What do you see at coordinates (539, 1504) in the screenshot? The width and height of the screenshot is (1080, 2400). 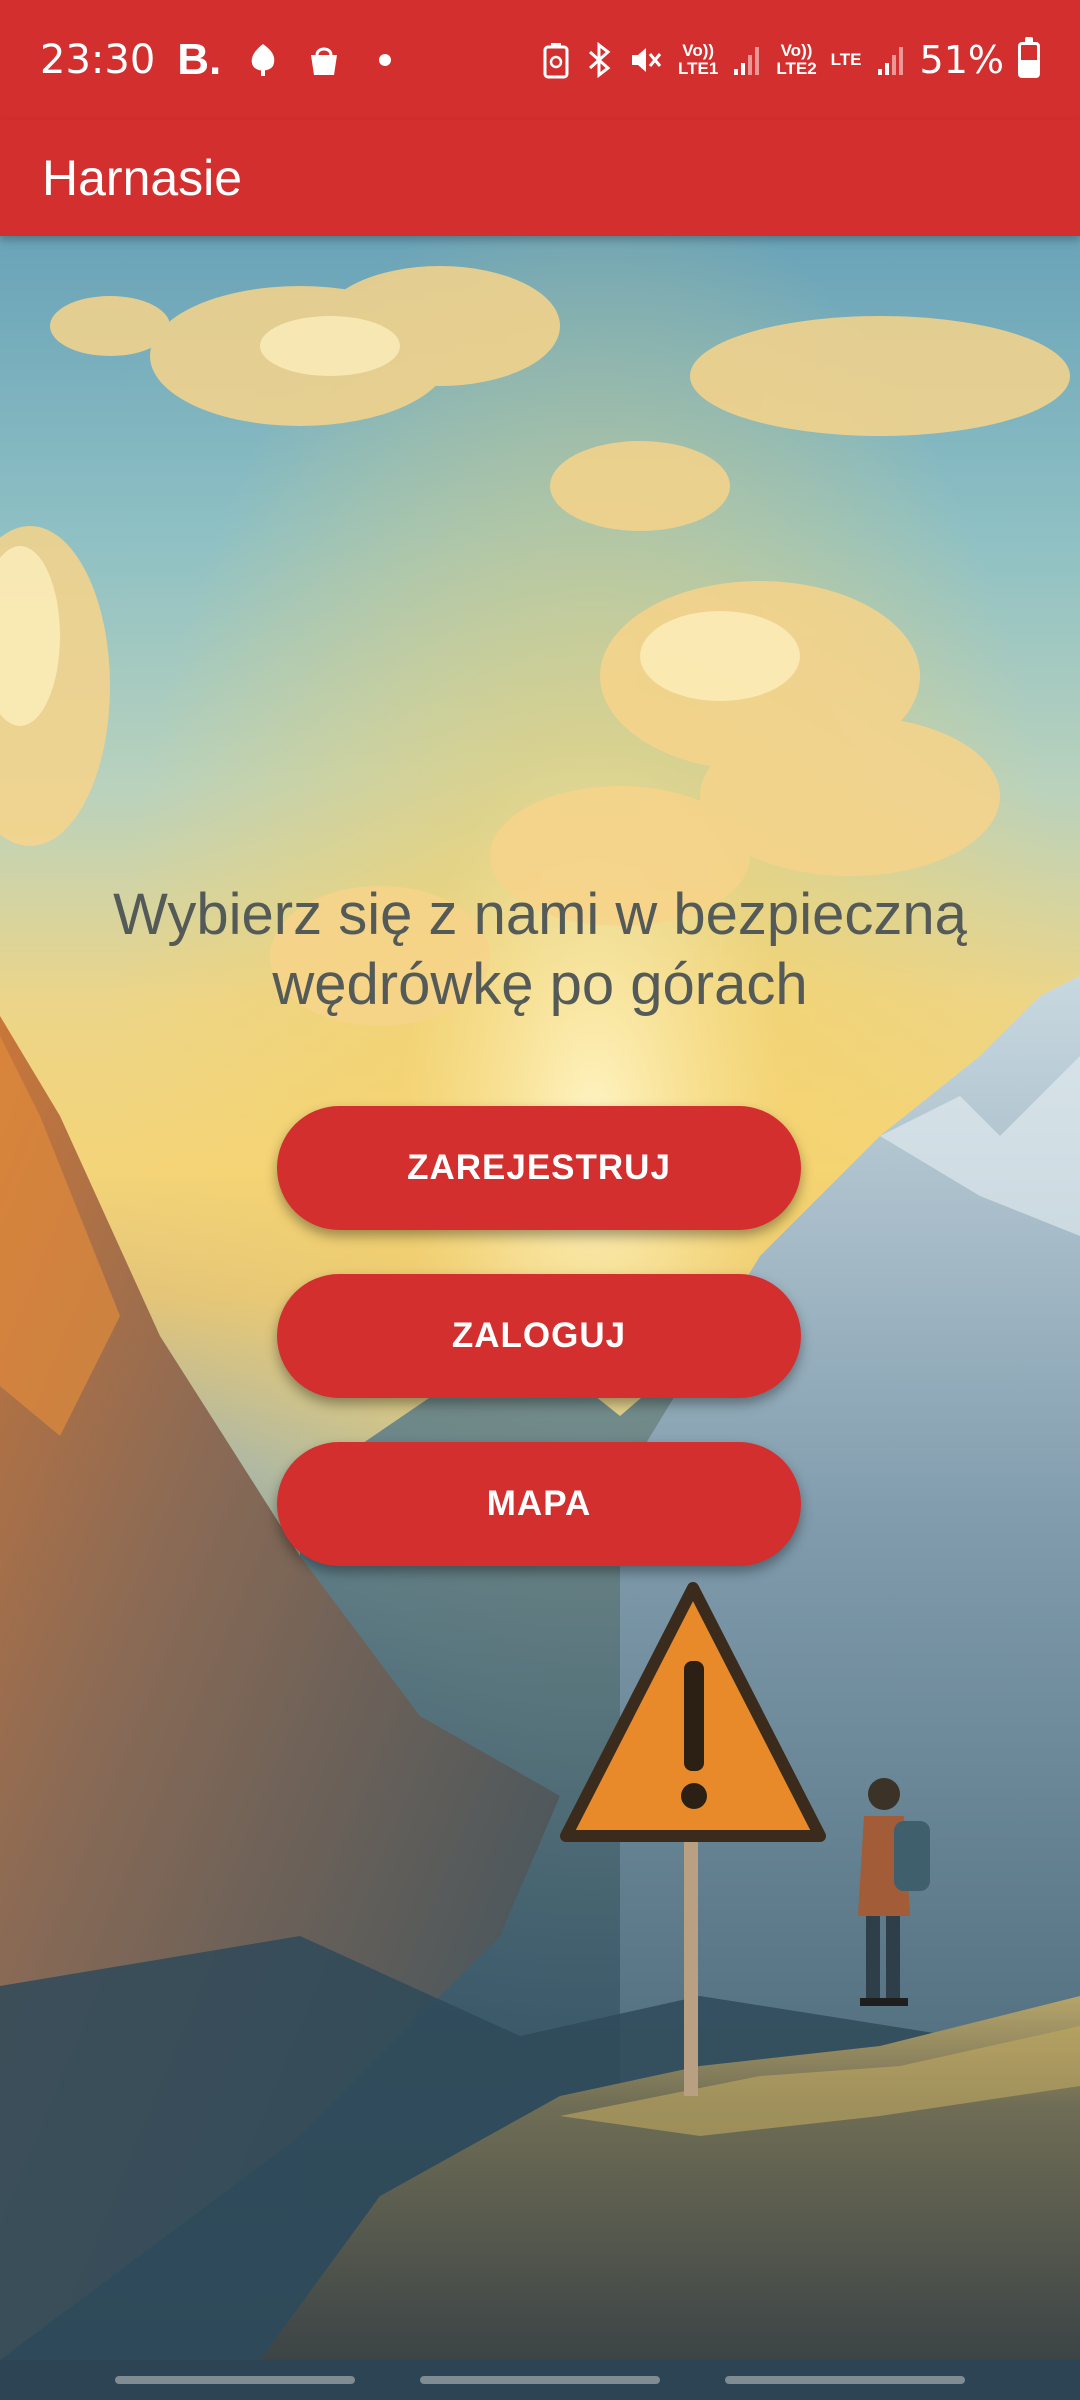 I see `map-button: MAPA` at bounding box center [539, 1504].